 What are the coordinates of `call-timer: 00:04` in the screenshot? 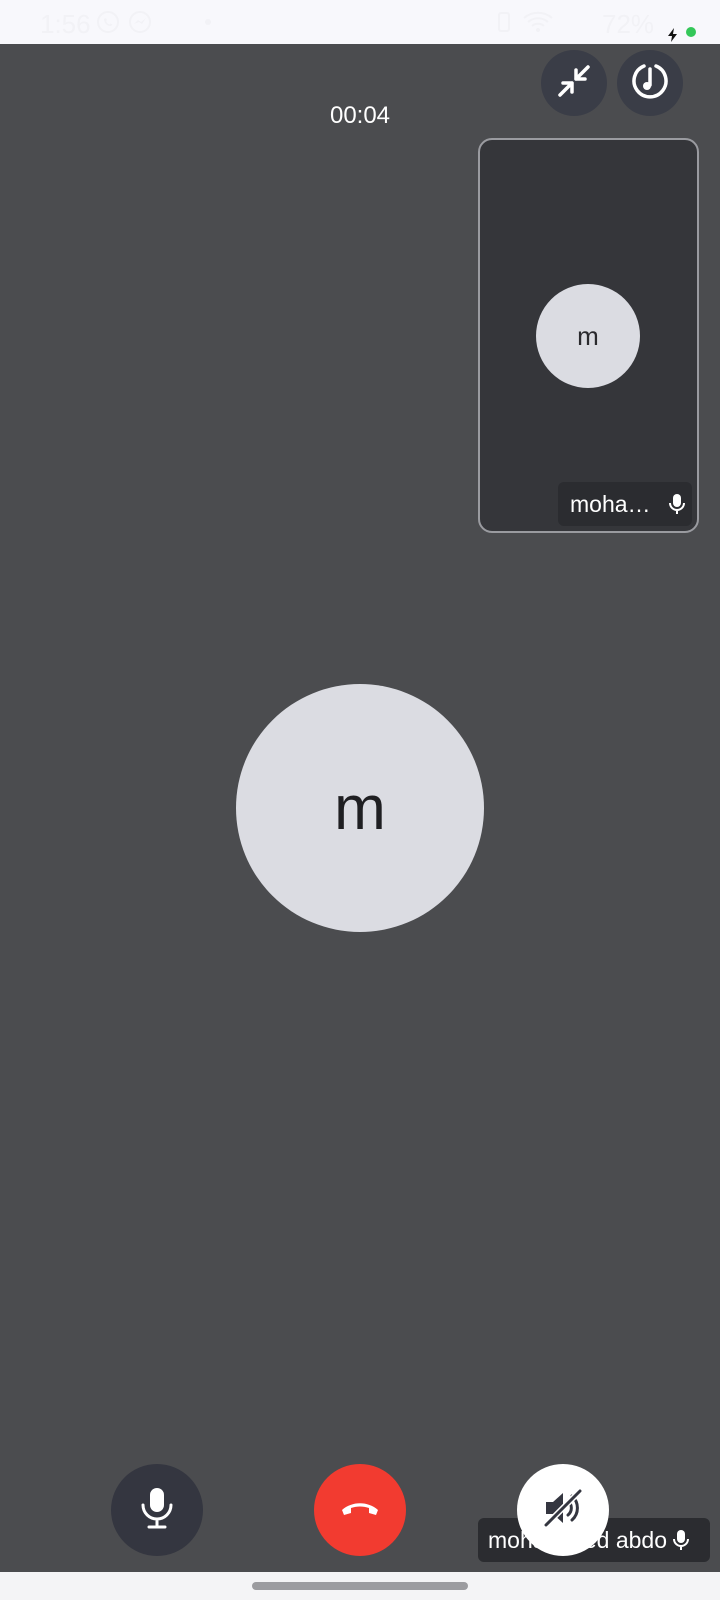 It's located at (360, 115).